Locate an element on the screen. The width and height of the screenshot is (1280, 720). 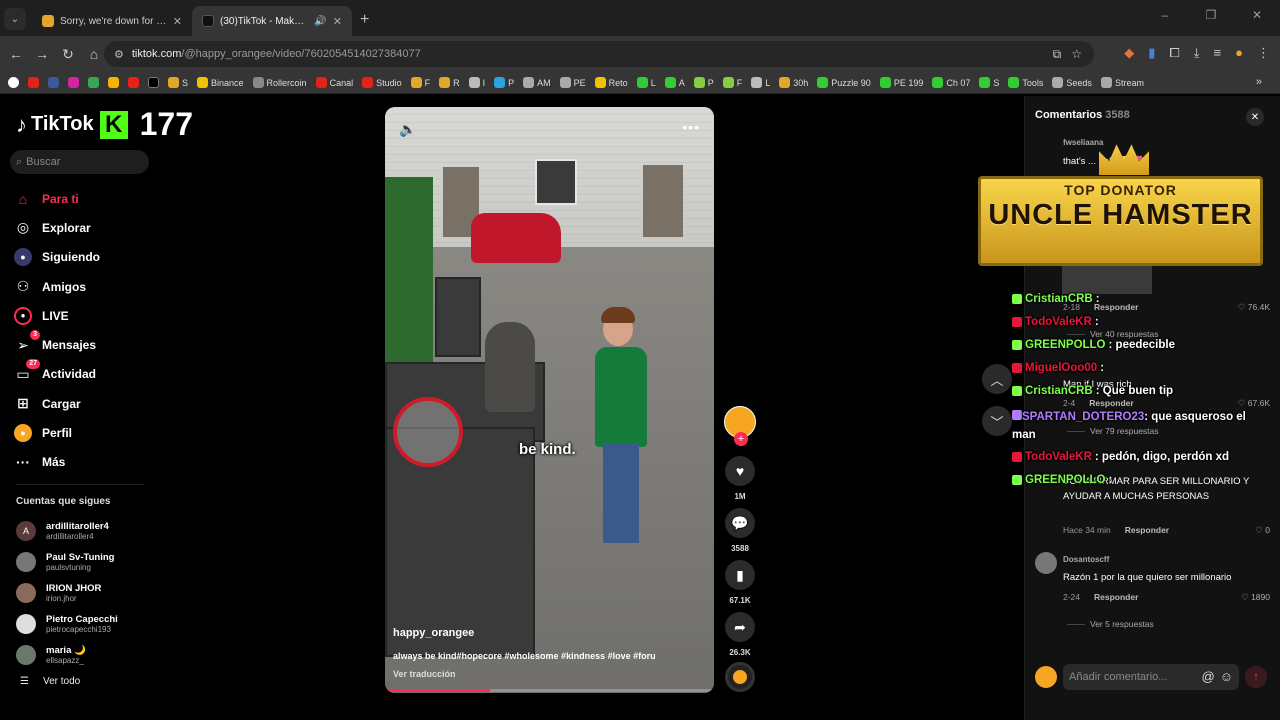
sidebar-item-perfil: ● Perfil is located at coordinates (84, 432).